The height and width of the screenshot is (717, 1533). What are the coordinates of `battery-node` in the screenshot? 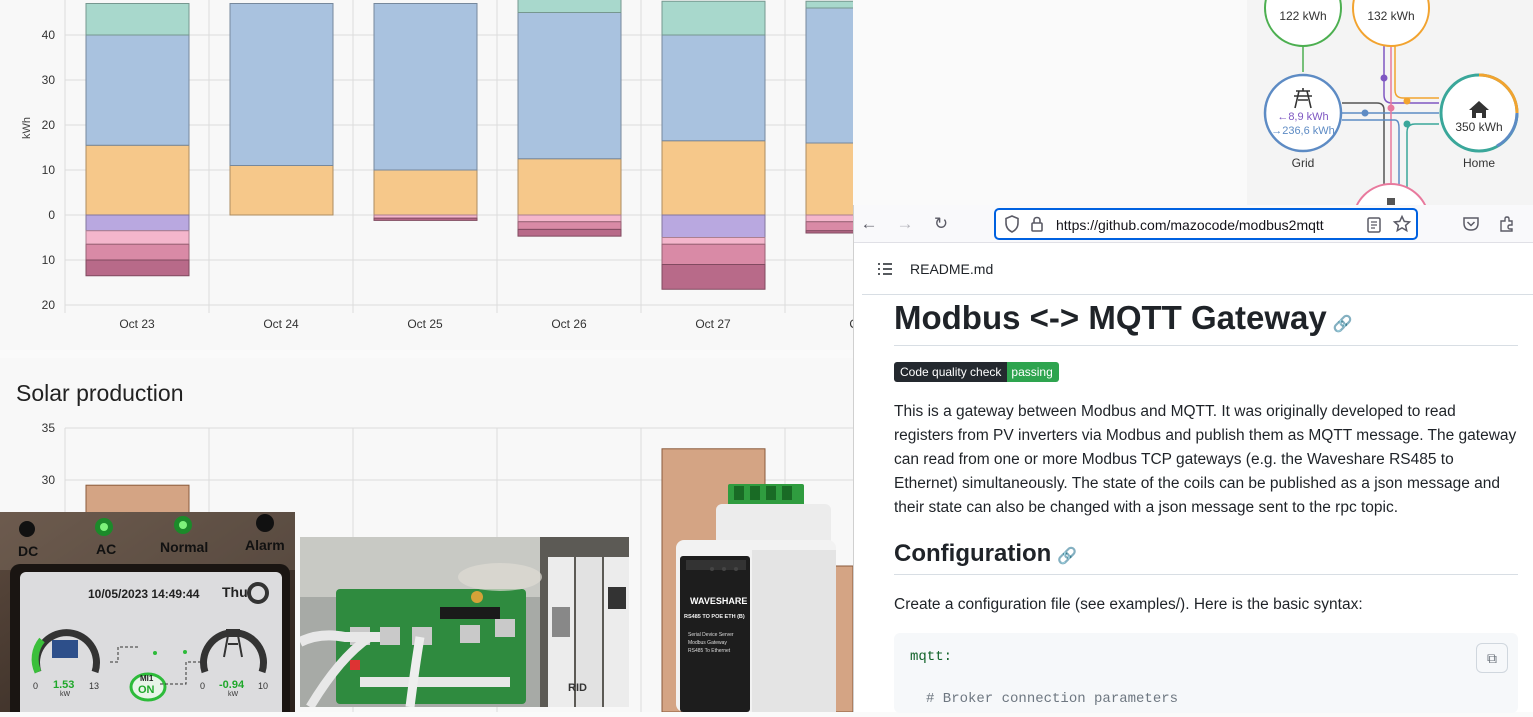 It's located at (1391, 23).